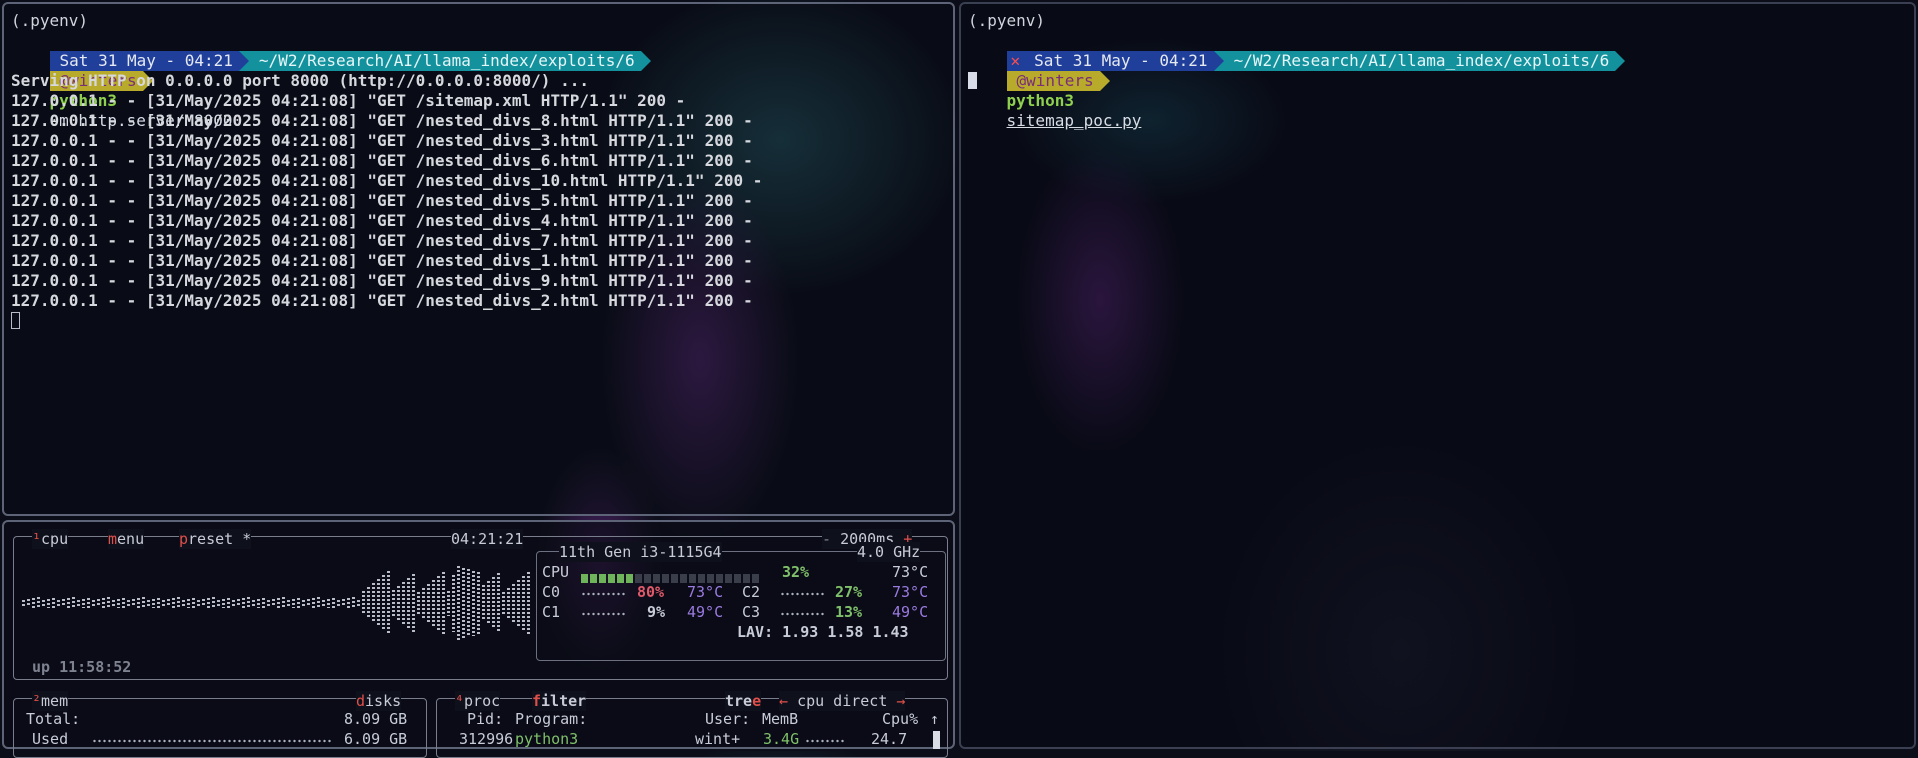  I want to click on menu-button: menu, so click(126, 539).